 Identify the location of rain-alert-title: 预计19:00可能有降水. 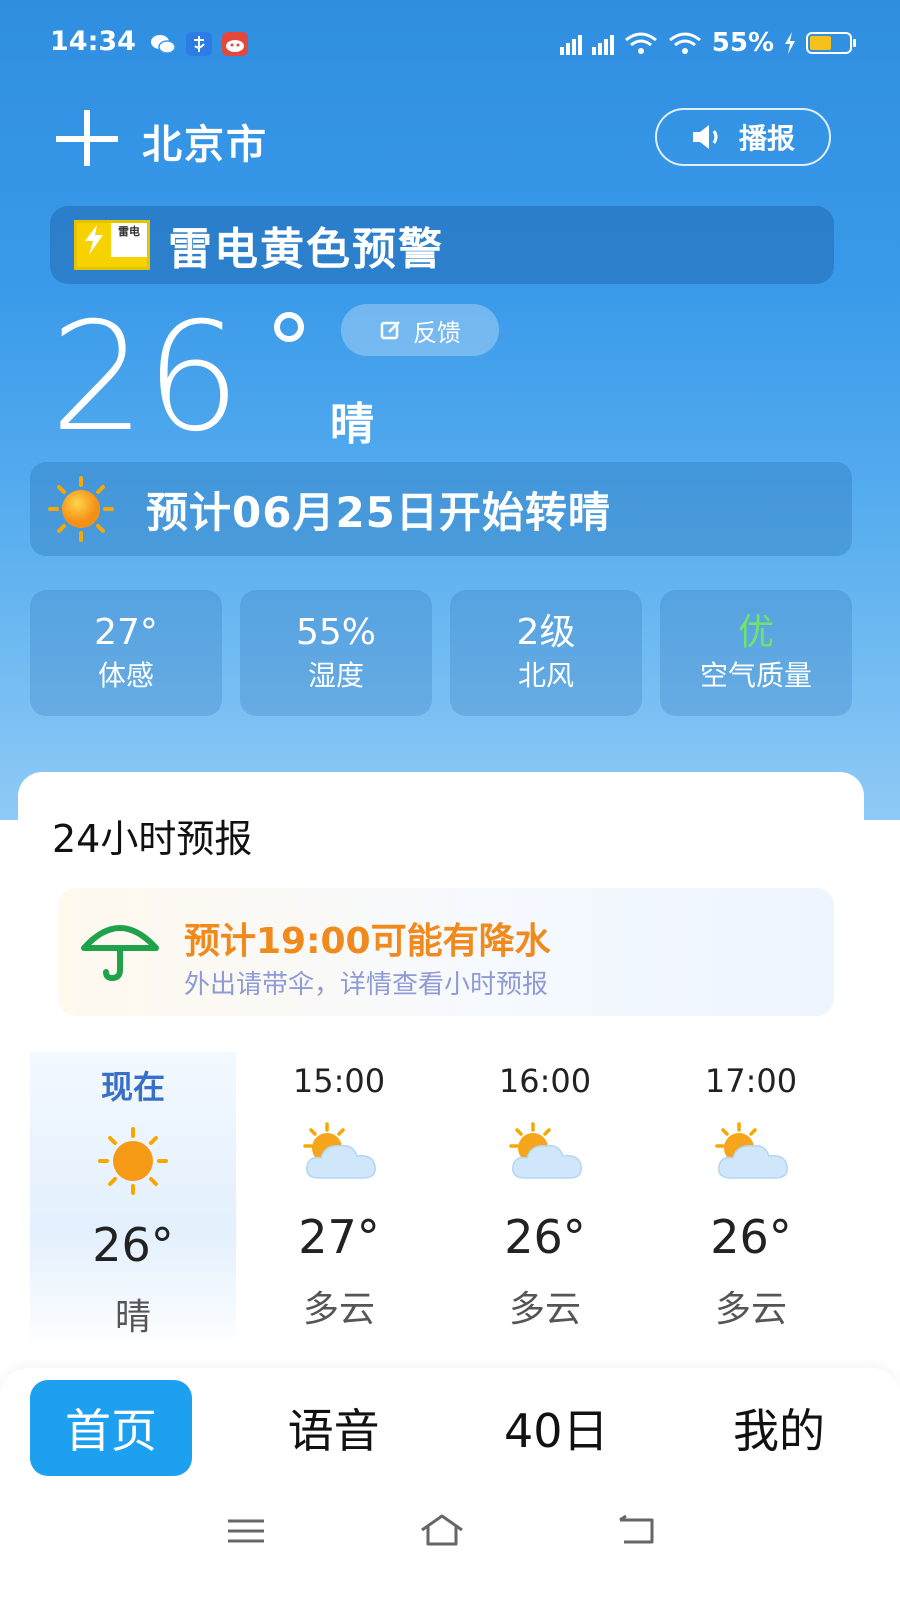
(367, 941).